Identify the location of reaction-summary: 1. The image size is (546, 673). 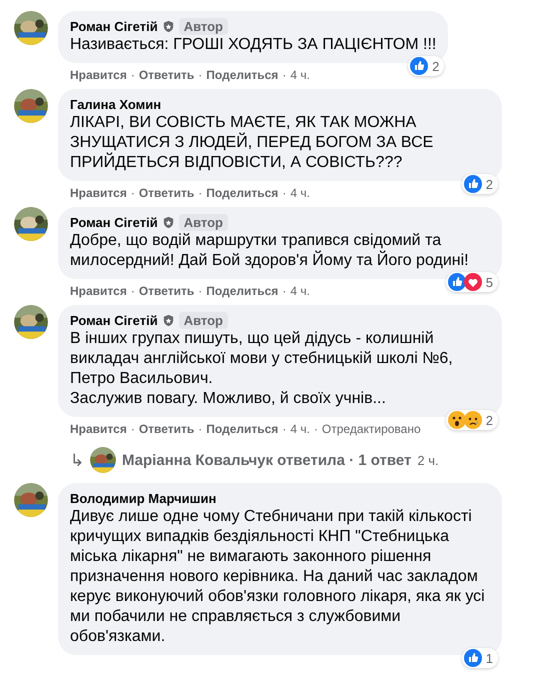
(480, 658).